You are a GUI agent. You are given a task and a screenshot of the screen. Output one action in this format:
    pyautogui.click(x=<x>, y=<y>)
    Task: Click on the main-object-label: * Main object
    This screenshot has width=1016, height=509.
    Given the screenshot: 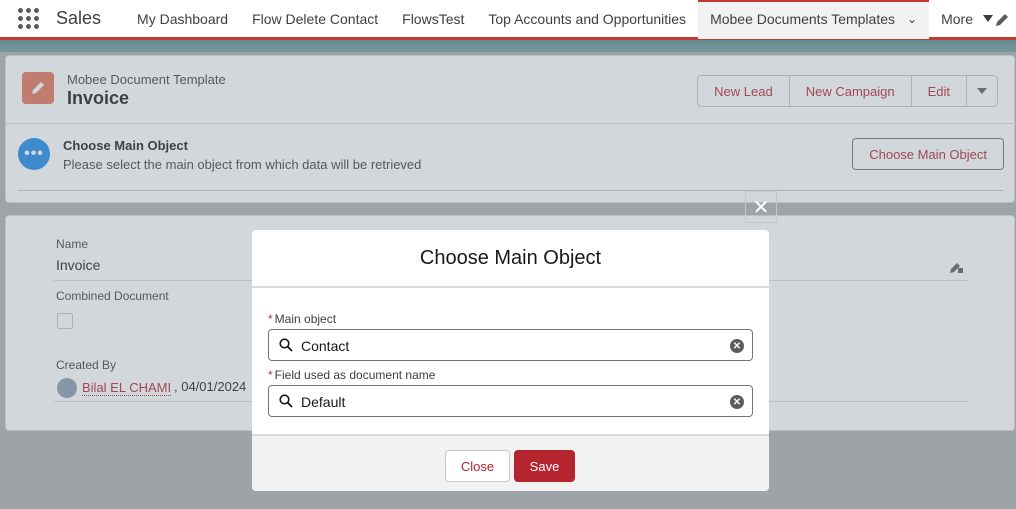 What is the action you would take?
    pyautogui.click(x=302, y=319)
    